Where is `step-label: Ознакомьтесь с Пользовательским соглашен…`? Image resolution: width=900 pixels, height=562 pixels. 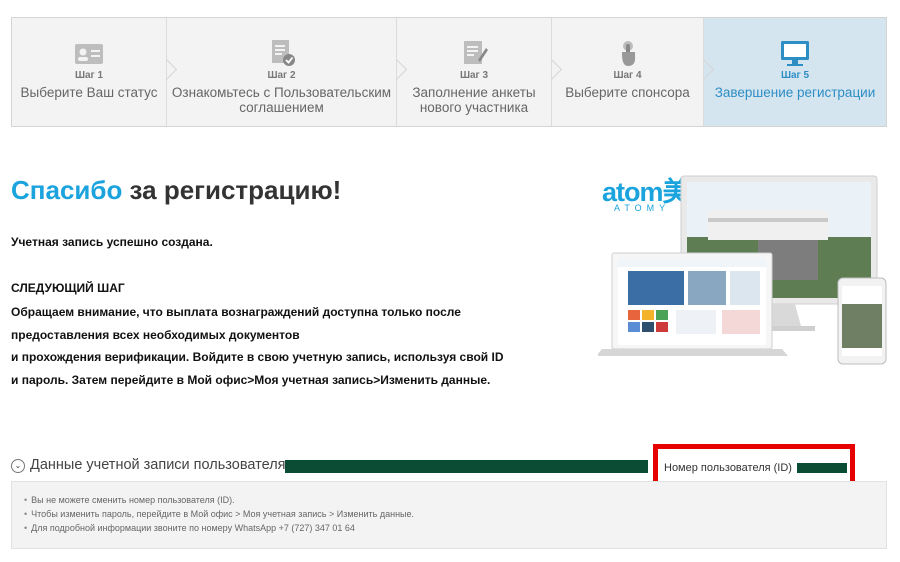
step-label: Ознакомьтесь с Пользовательским соглашен… is located at coordinates (281, 100).